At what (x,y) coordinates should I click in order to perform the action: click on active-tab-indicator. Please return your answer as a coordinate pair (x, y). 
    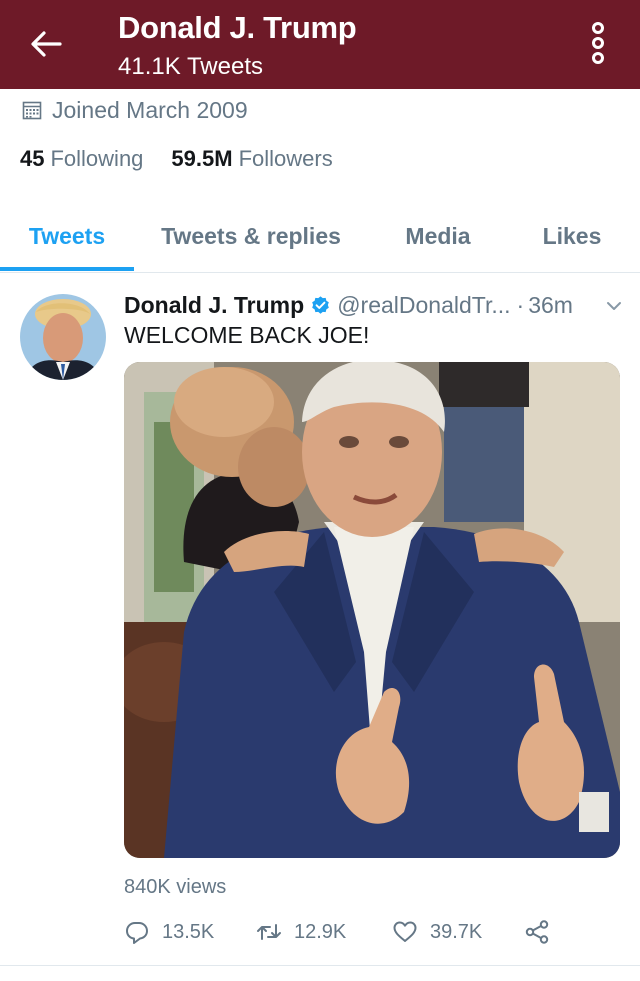
    Looking at the image, I should click on (67, 269).